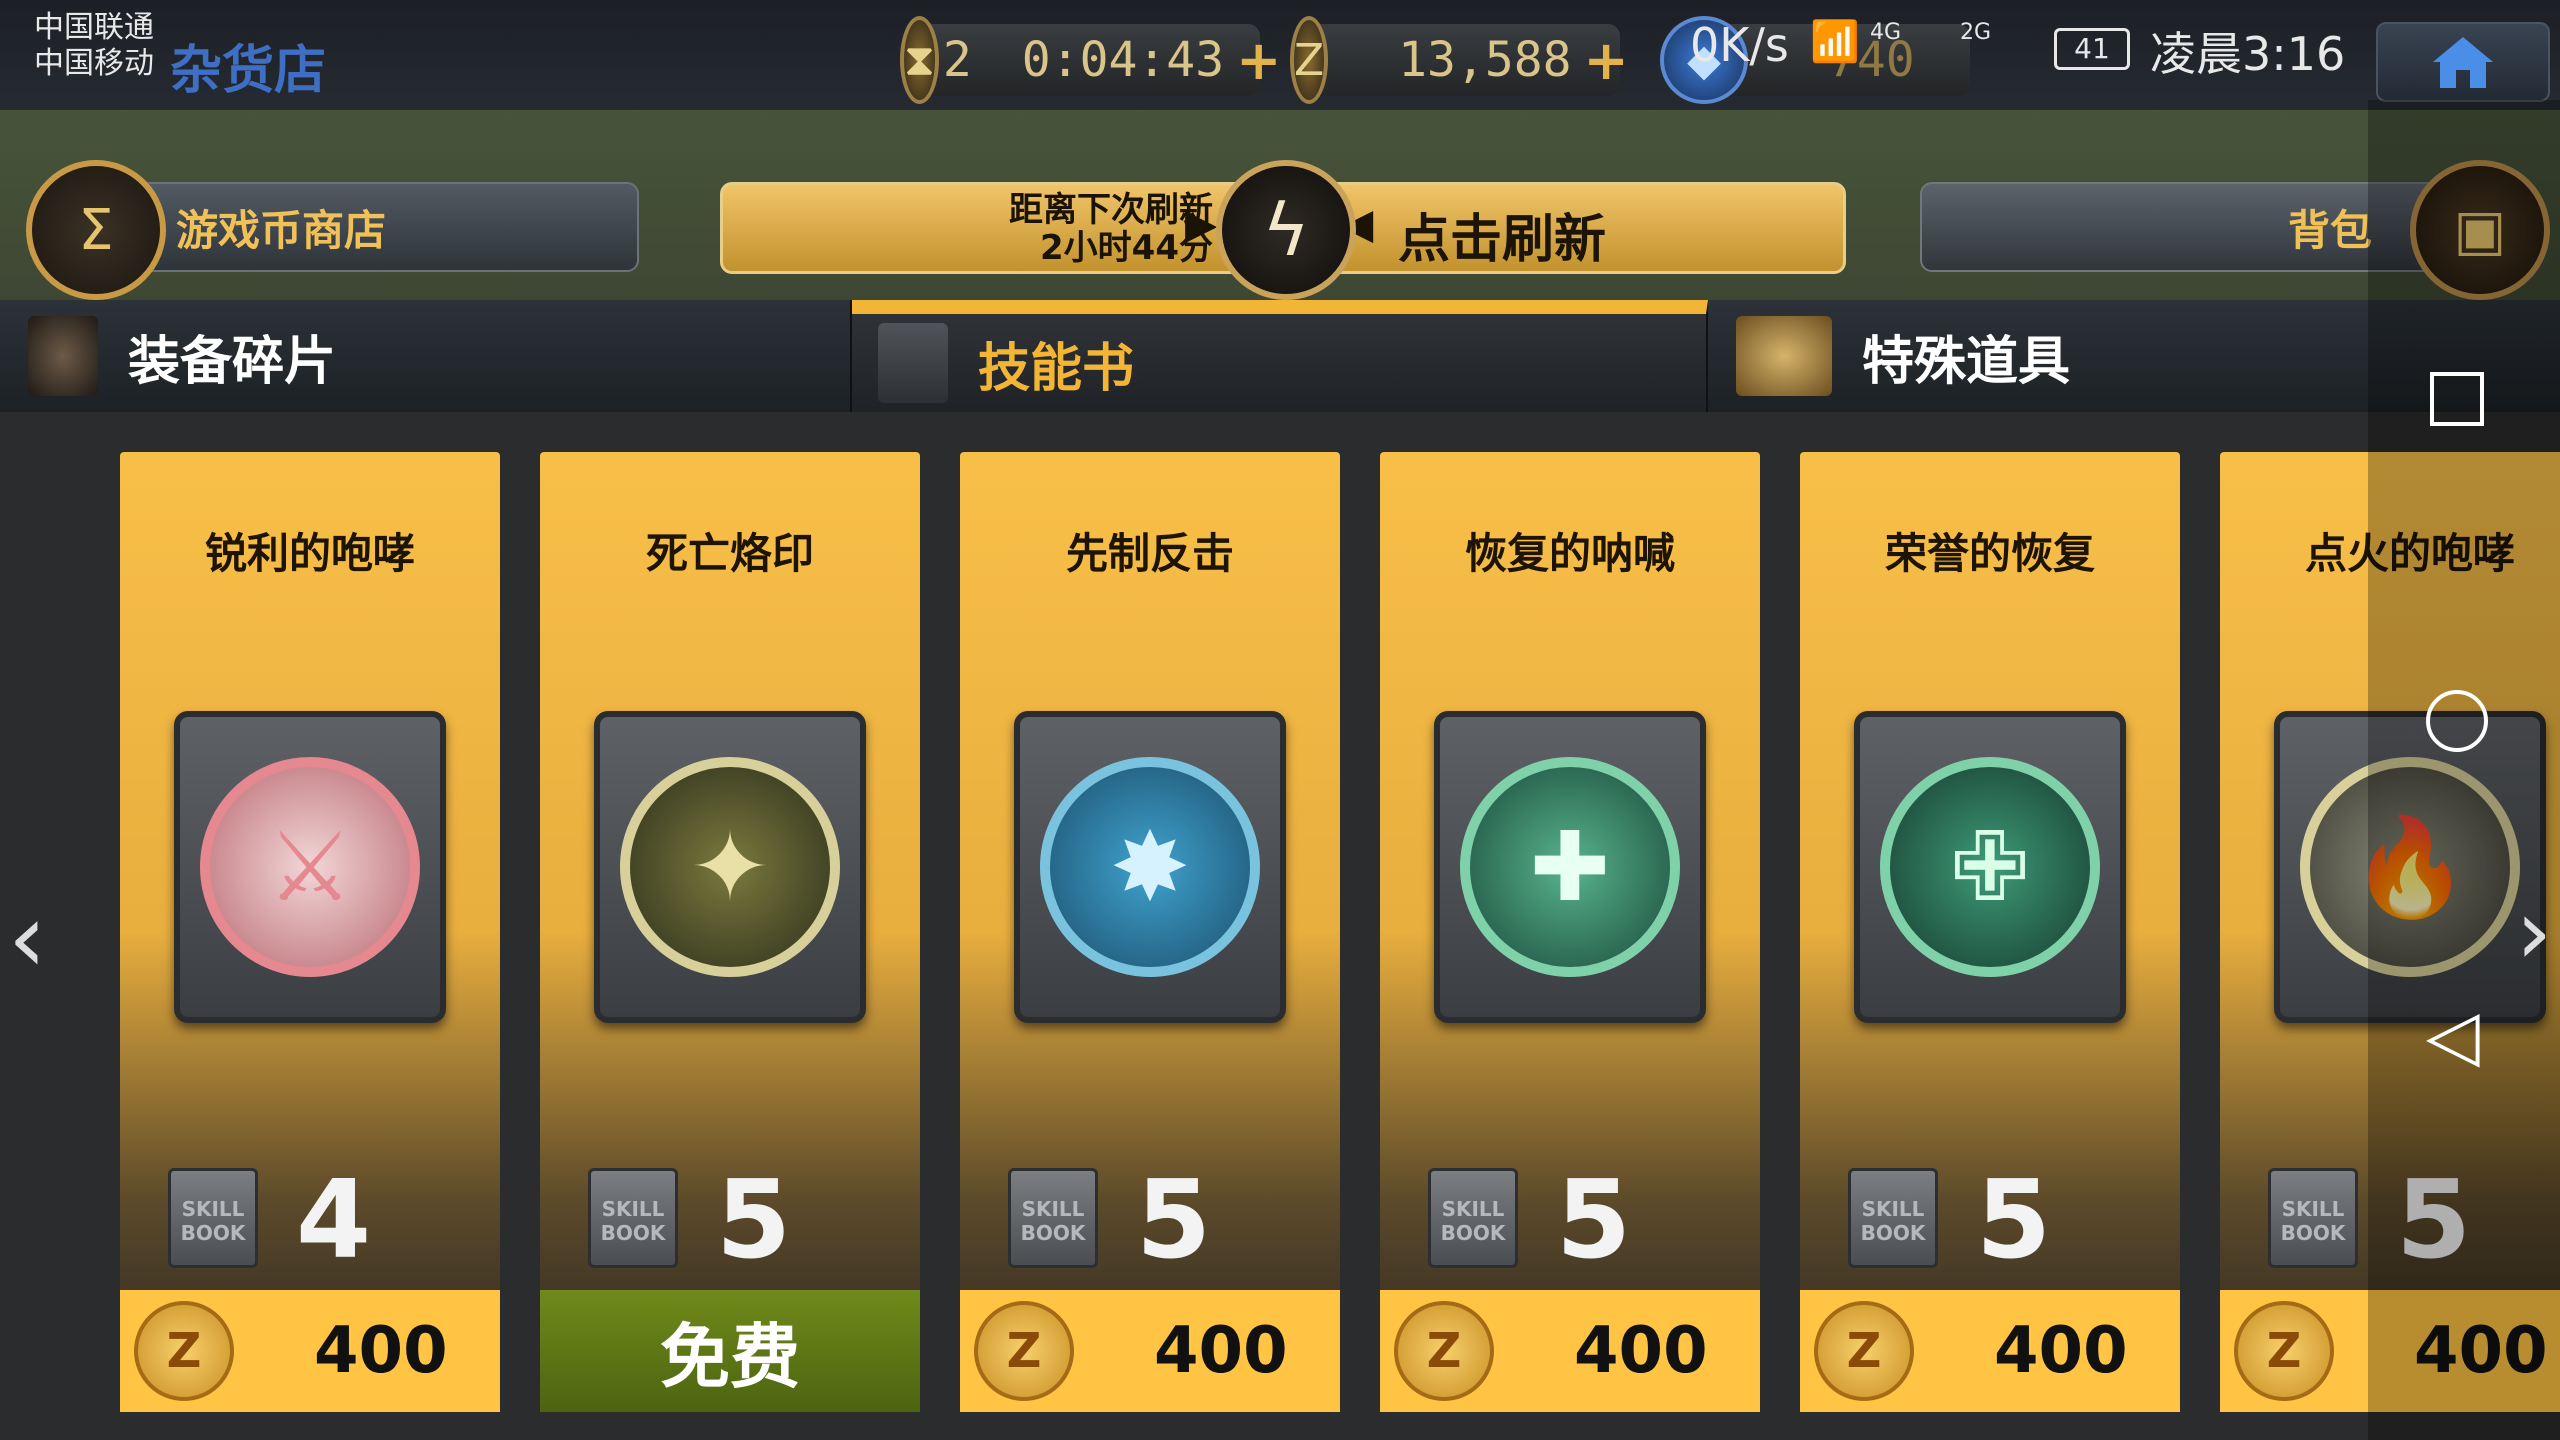 This screenshot has height=1440, width=2560. What do you see at coordinates (1784, 356) in the screenshot?
I see `golden-chest-icon` at bounding box center [1784, 356].